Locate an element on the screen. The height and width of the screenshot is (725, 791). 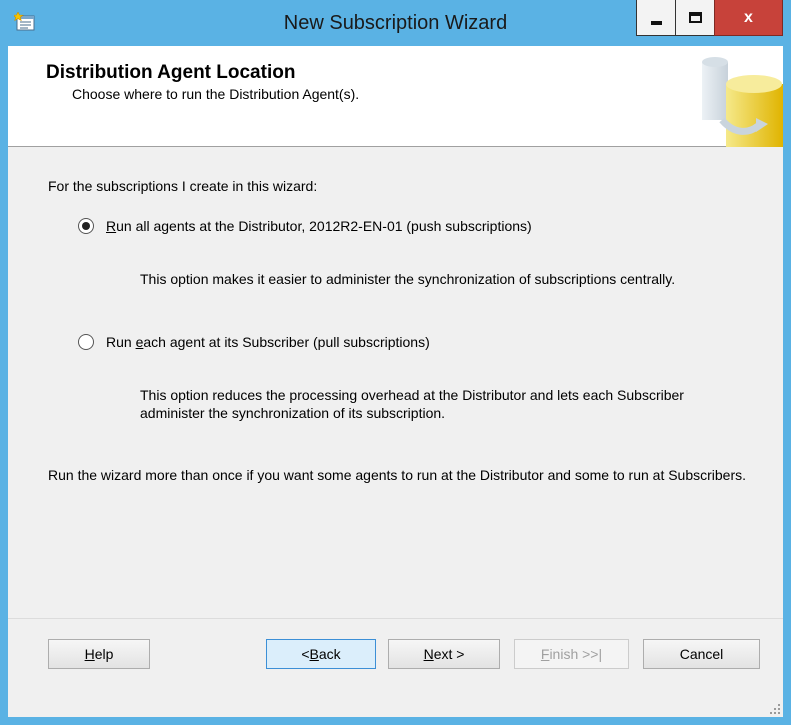
database-replication-icon is located at coordinates (742, 102).